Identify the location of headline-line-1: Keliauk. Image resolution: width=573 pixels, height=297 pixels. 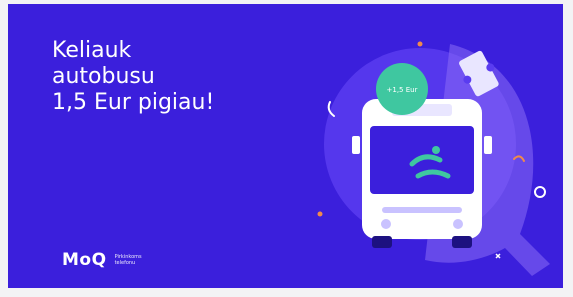
(92, 50).